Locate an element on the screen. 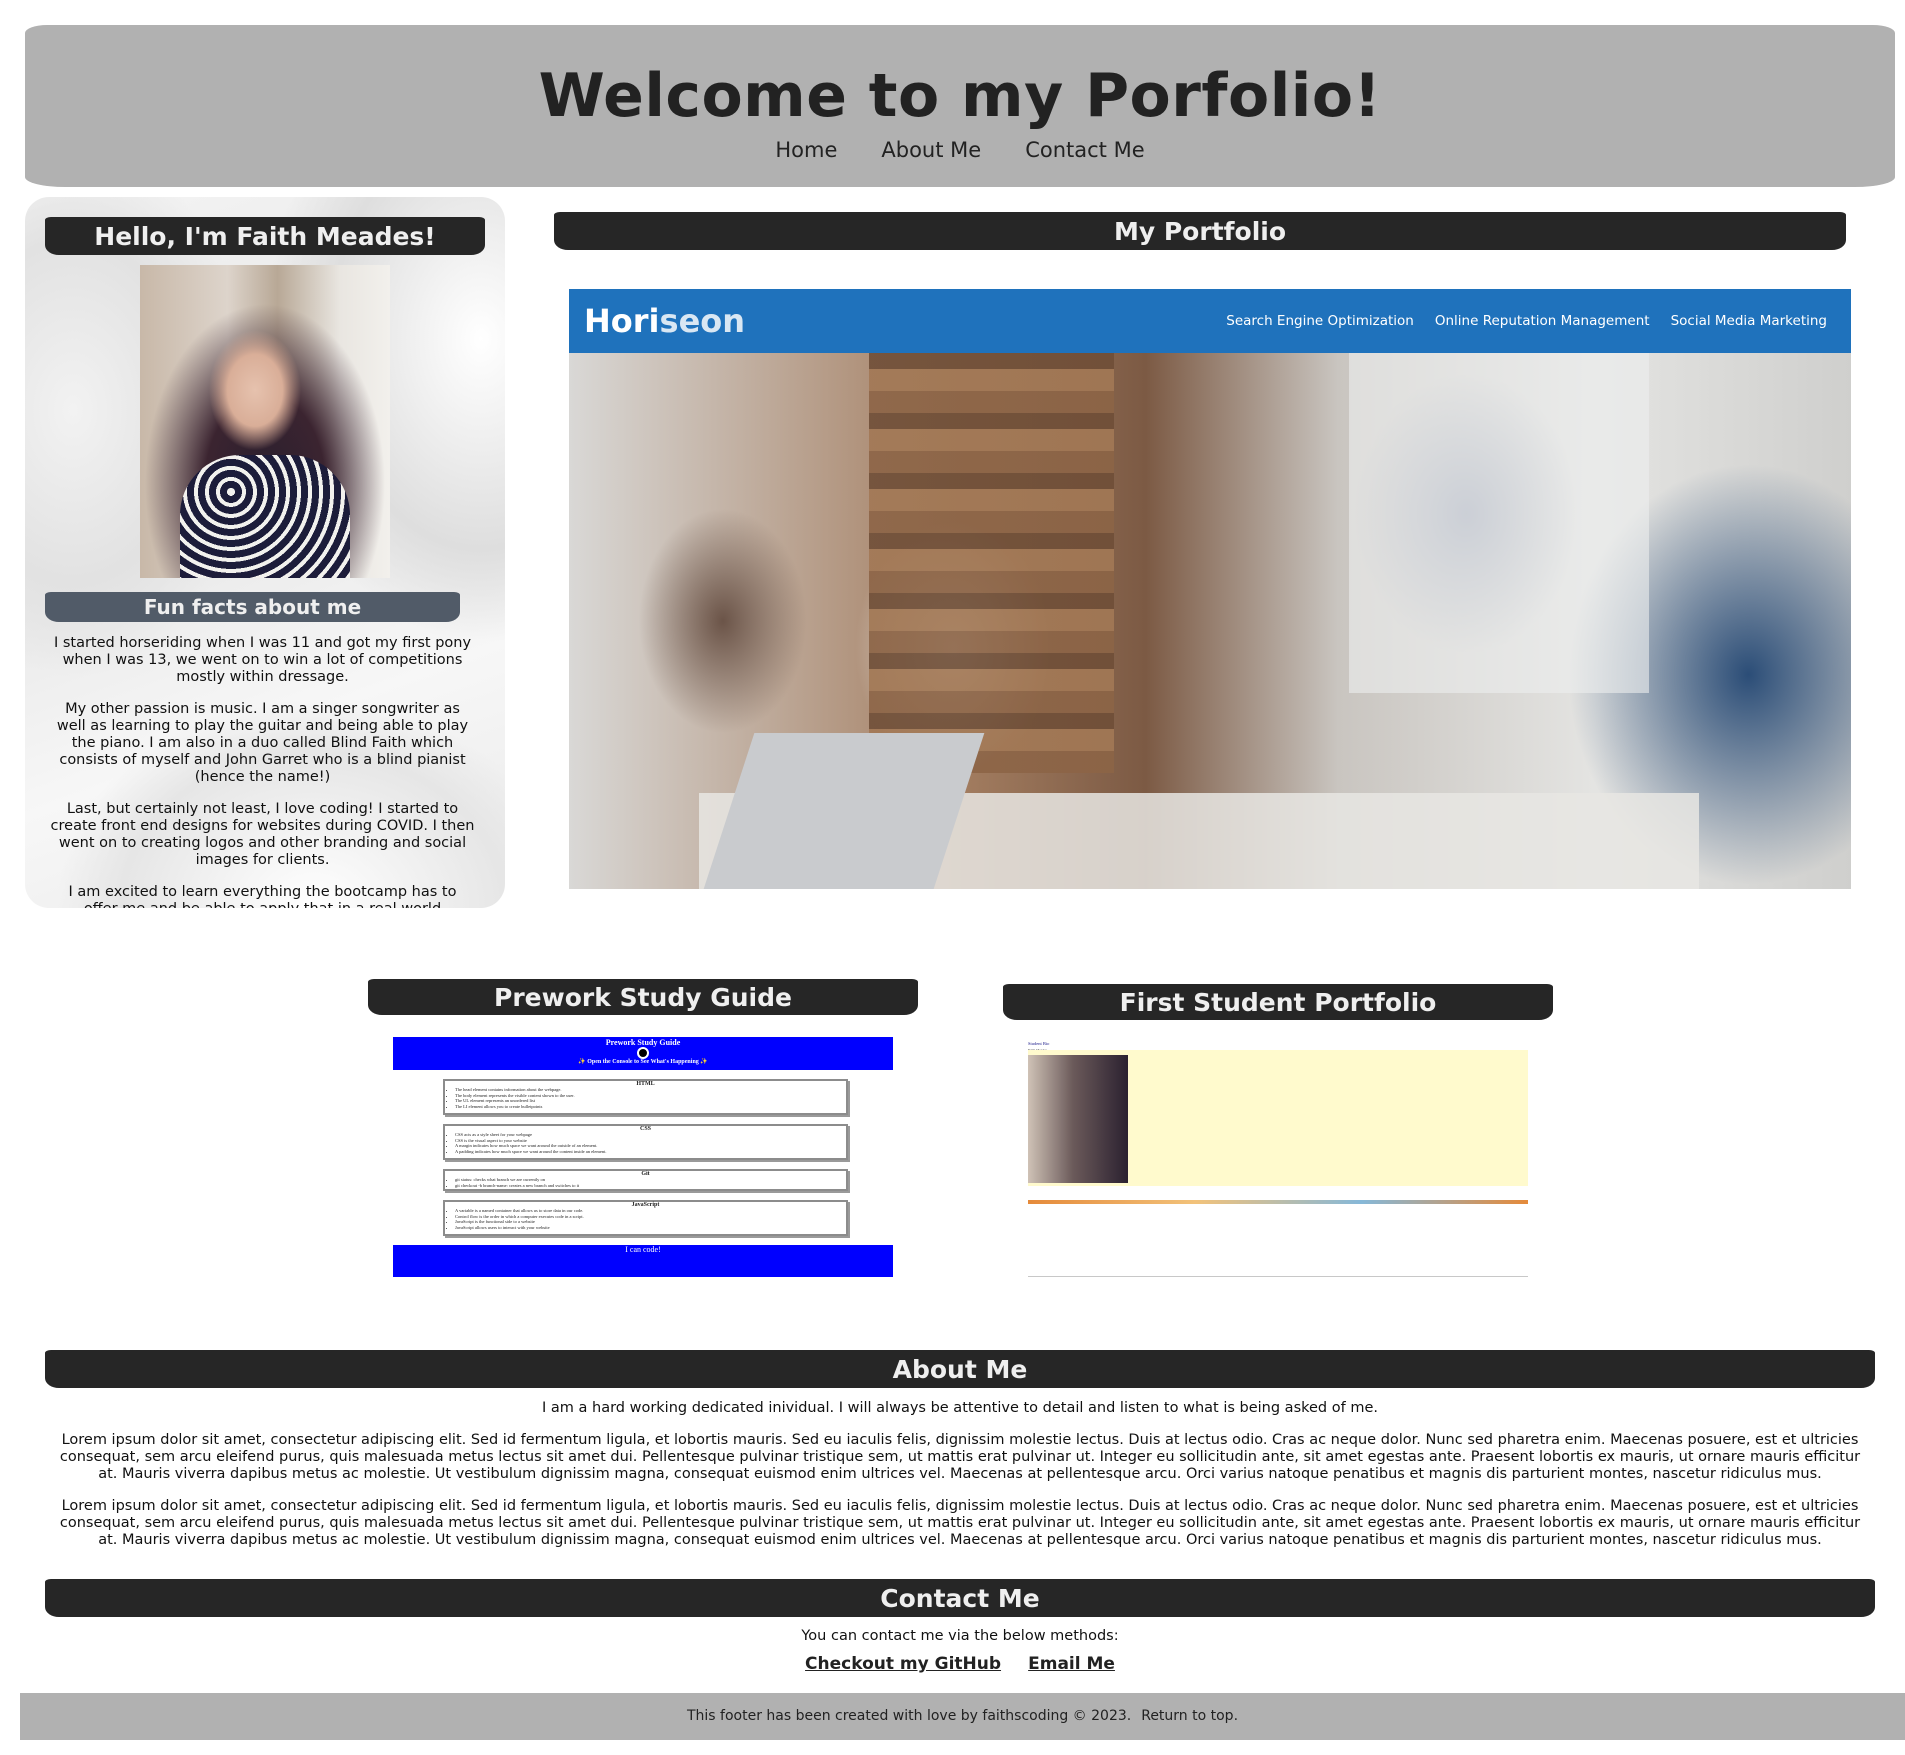 This screenshot has height=1755, width=1905. student-portfolio-heading: First Student Portfolio is located at coordinates (1278, 1002).